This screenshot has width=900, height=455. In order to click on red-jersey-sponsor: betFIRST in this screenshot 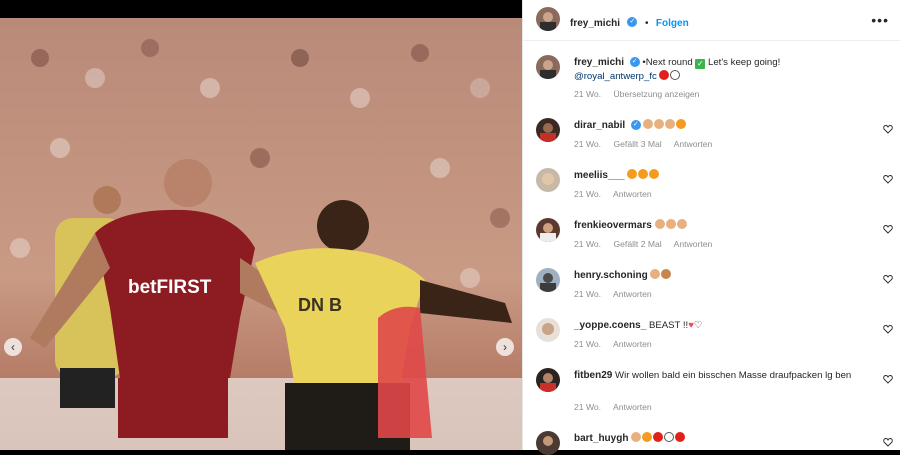, I will do `click(170, 287)`.